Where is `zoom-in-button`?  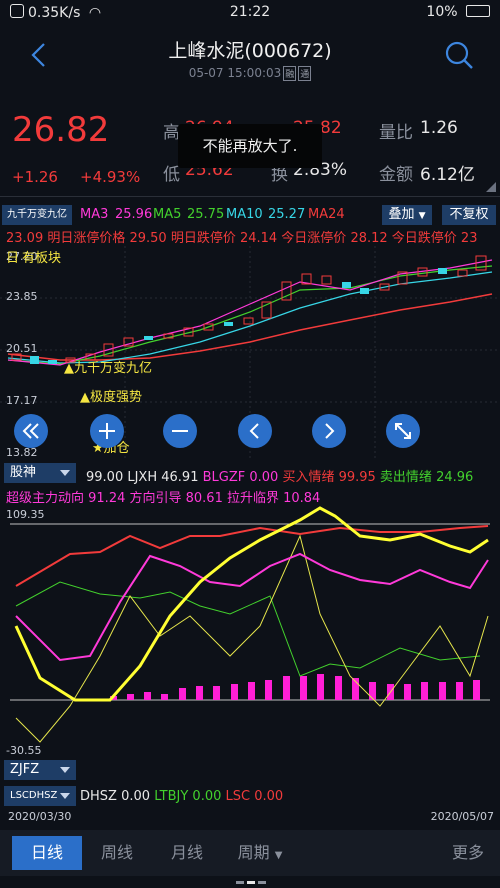 zoom-in-button is located at coordinates (107, 431).